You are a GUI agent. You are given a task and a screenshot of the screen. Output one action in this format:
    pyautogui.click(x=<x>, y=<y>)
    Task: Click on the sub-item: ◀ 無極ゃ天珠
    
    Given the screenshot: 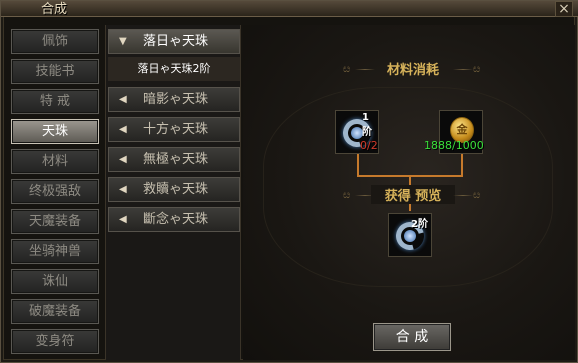 What is the action you would take?
    pyautogui.click(x=174, y=159)
    